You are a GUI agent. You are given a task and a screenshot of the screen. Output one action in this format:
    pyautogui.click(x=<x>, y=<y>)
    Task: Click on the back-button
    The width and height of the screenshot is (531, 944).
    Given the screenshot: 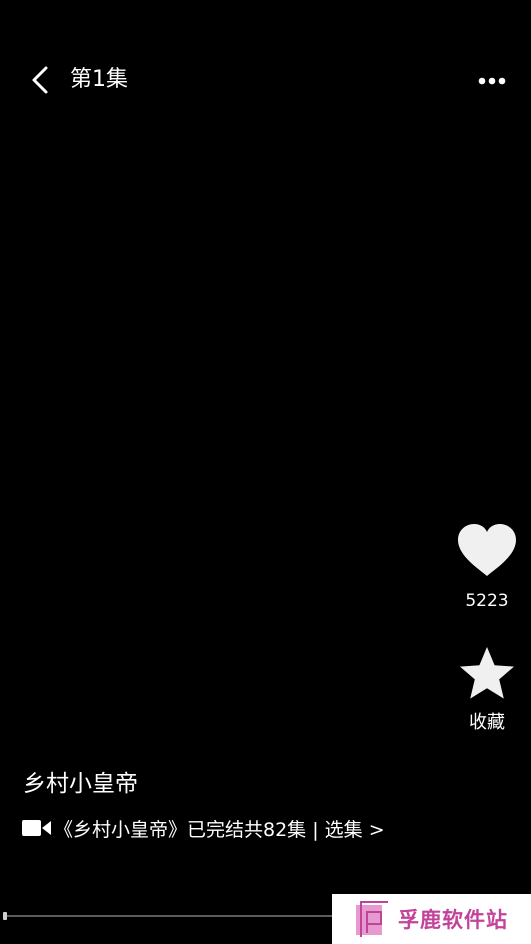 What is the action you would take?
    pyautogui.click(x=41, y=80)
    